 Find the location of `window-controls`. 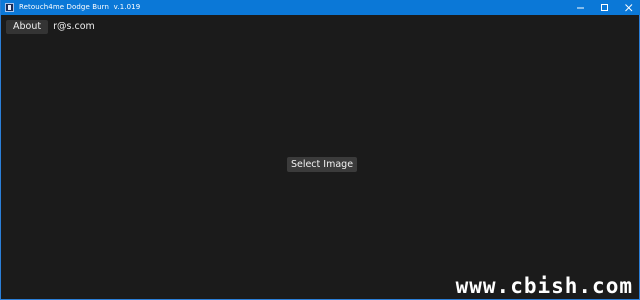

window-controls is located at coordinates (604, 7).